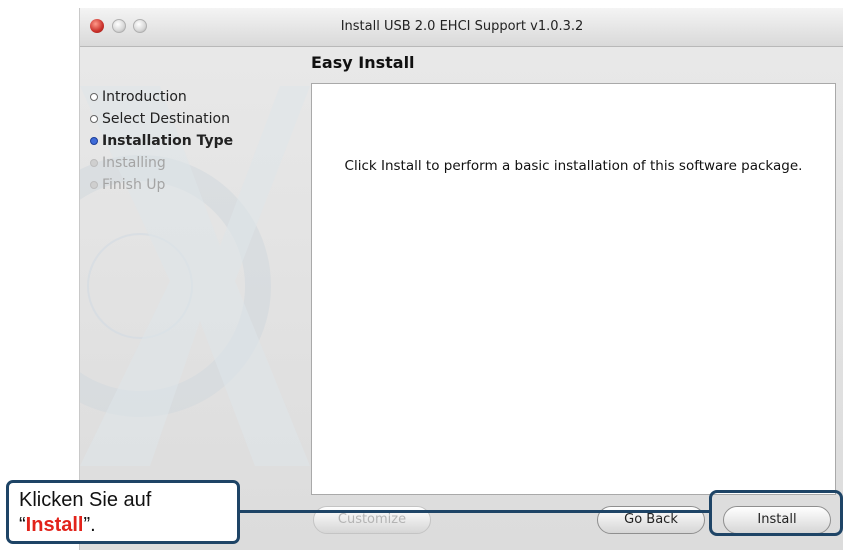  I want to click on step-label: Select Destination, so click(166, 119).